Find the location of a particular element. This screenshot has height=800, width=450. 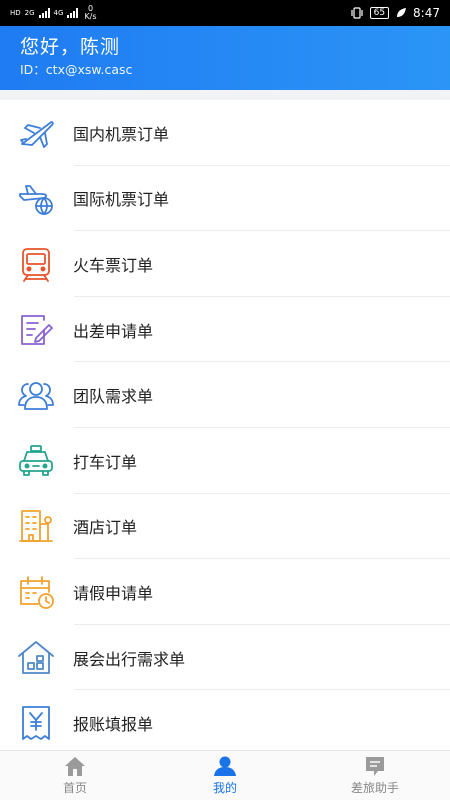

menu-label: 报账填报单 is located at coordinates (113, 725).